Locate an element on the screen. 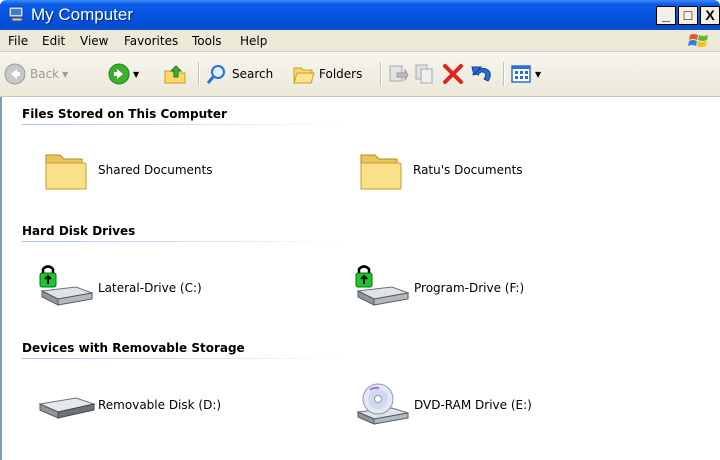  title-bar: My Computer _ □ X is located at coordinates (360, 15).